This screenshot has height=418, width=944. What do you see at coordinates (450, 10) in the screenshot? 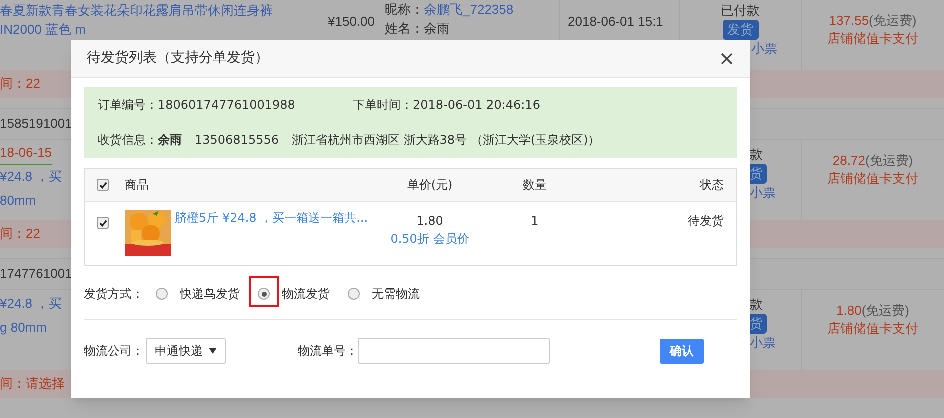
I see `nickname: 昵称：余鹏飞_722358` at bounding box center [450, 10].